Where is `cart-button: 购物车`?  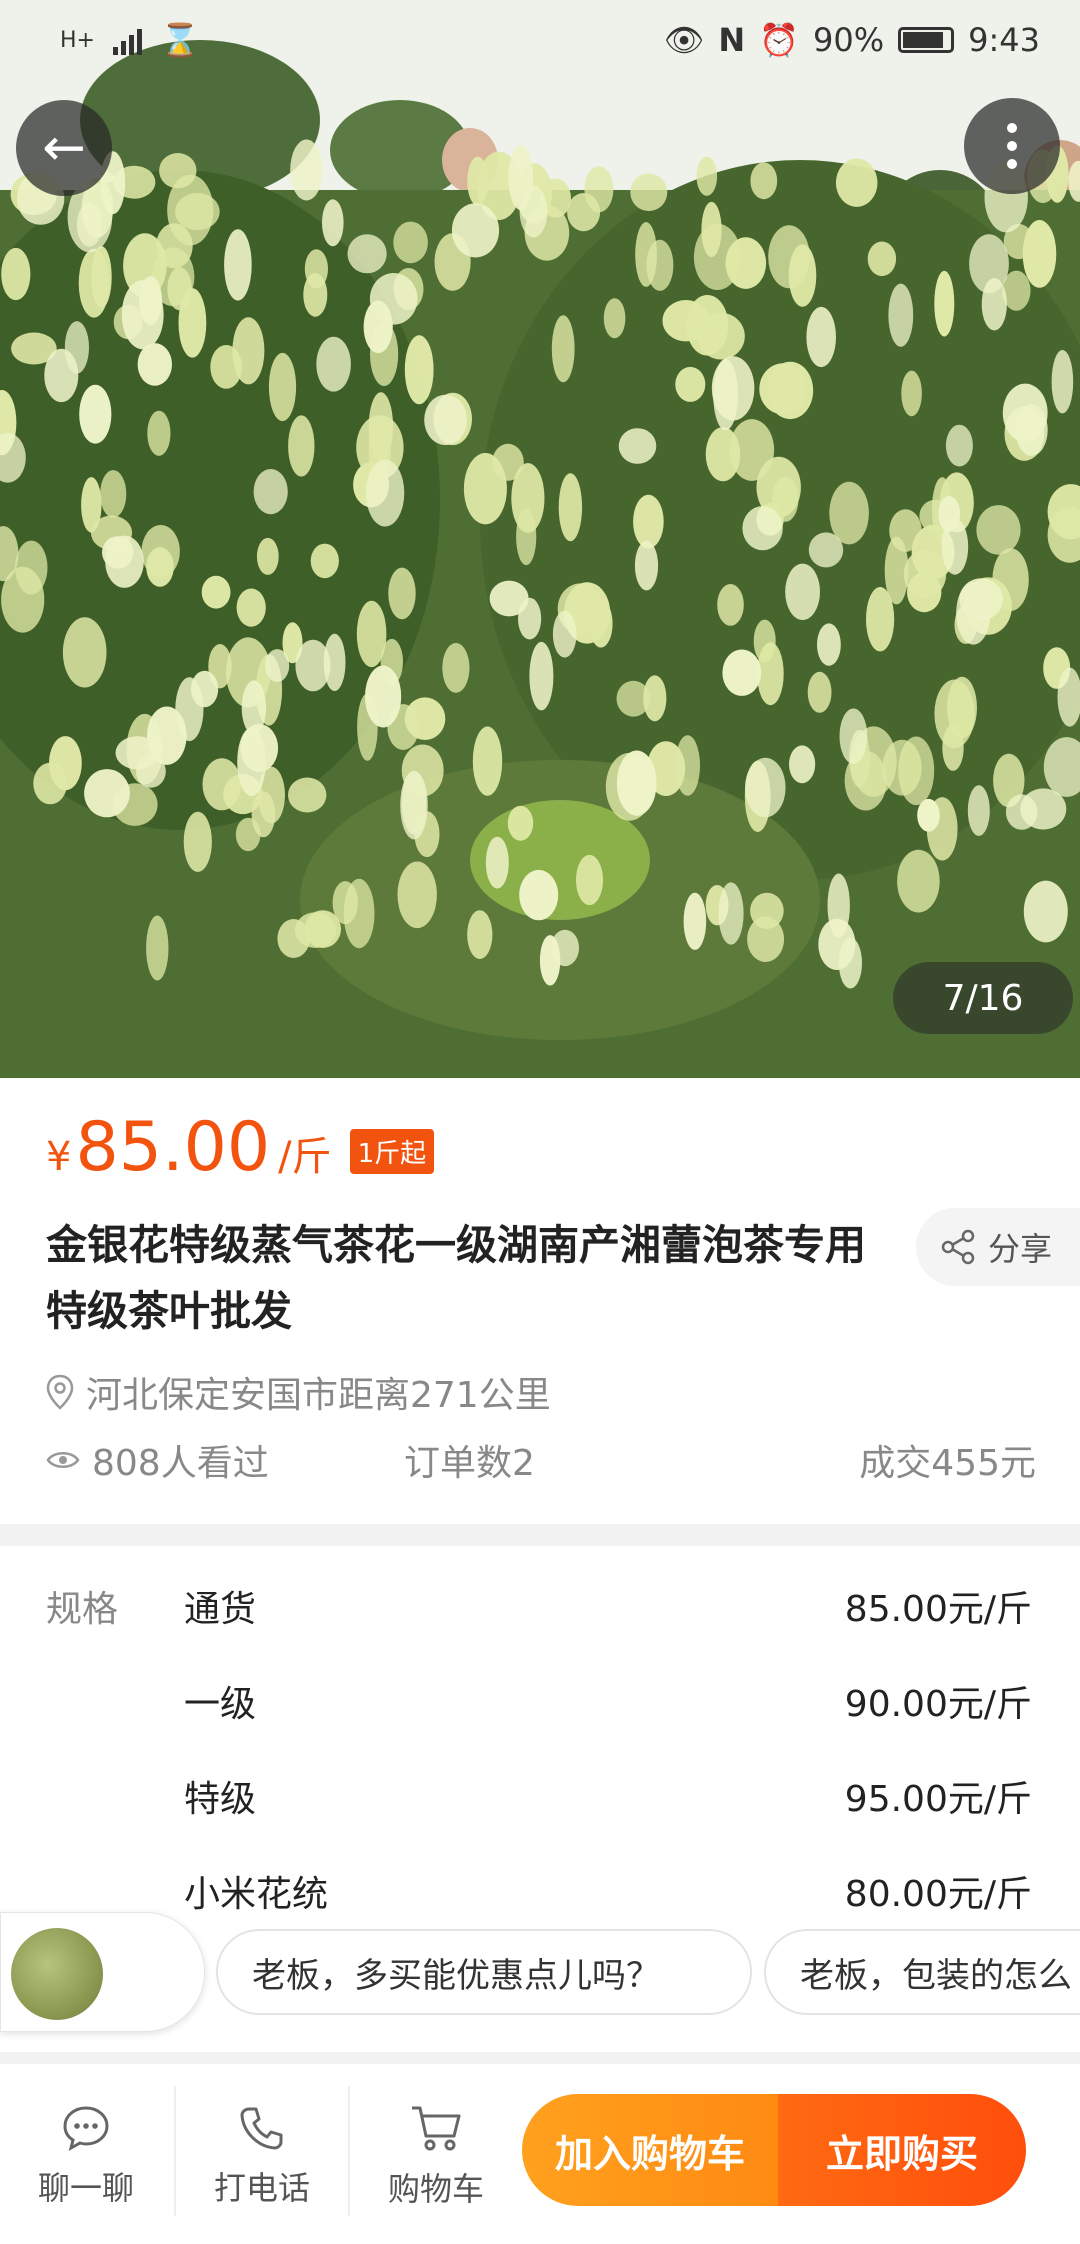 cart-button: 购物车 is located at coordinates (436, 2157).